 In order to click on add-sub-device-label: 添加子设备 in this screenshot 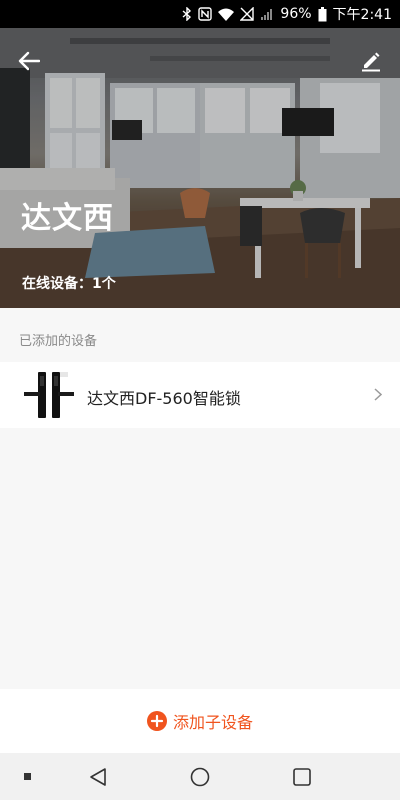, I will do `click(212, 722)`.